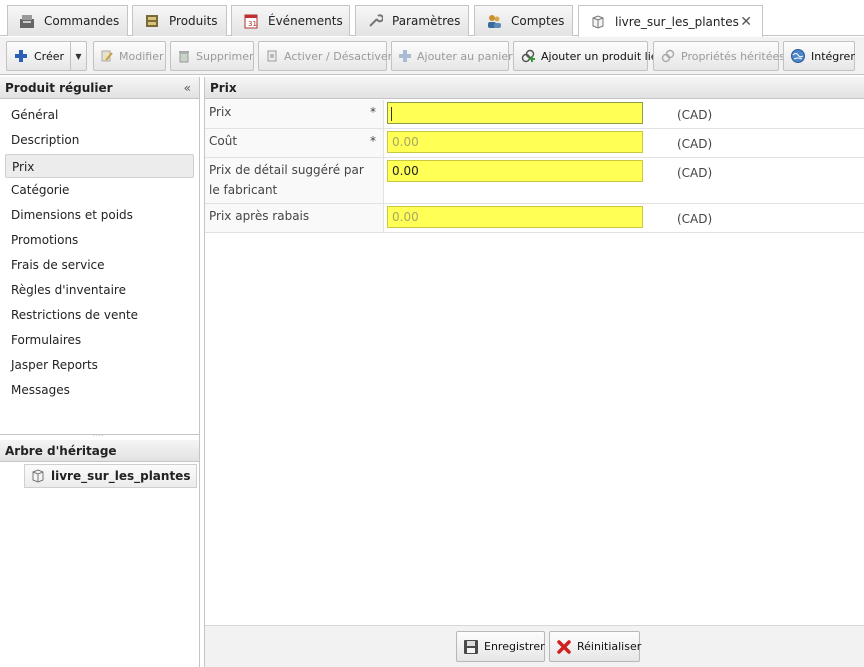  I want to click on nav-item-formulaires: Formulaires, so click(99, 340).